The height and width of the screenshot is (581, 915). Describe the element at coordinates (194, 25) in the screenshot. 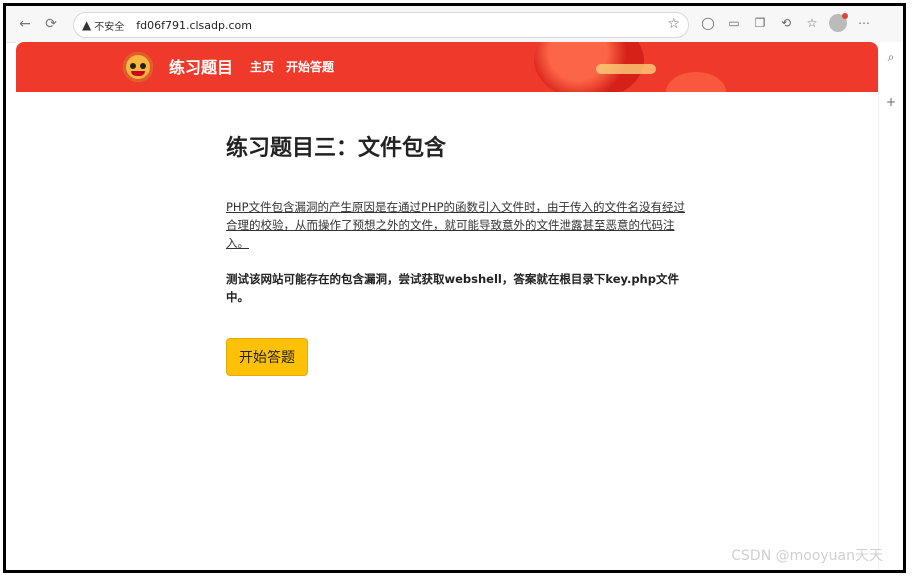

I see `url-text: fd06f791.clsadp.com` at that location.